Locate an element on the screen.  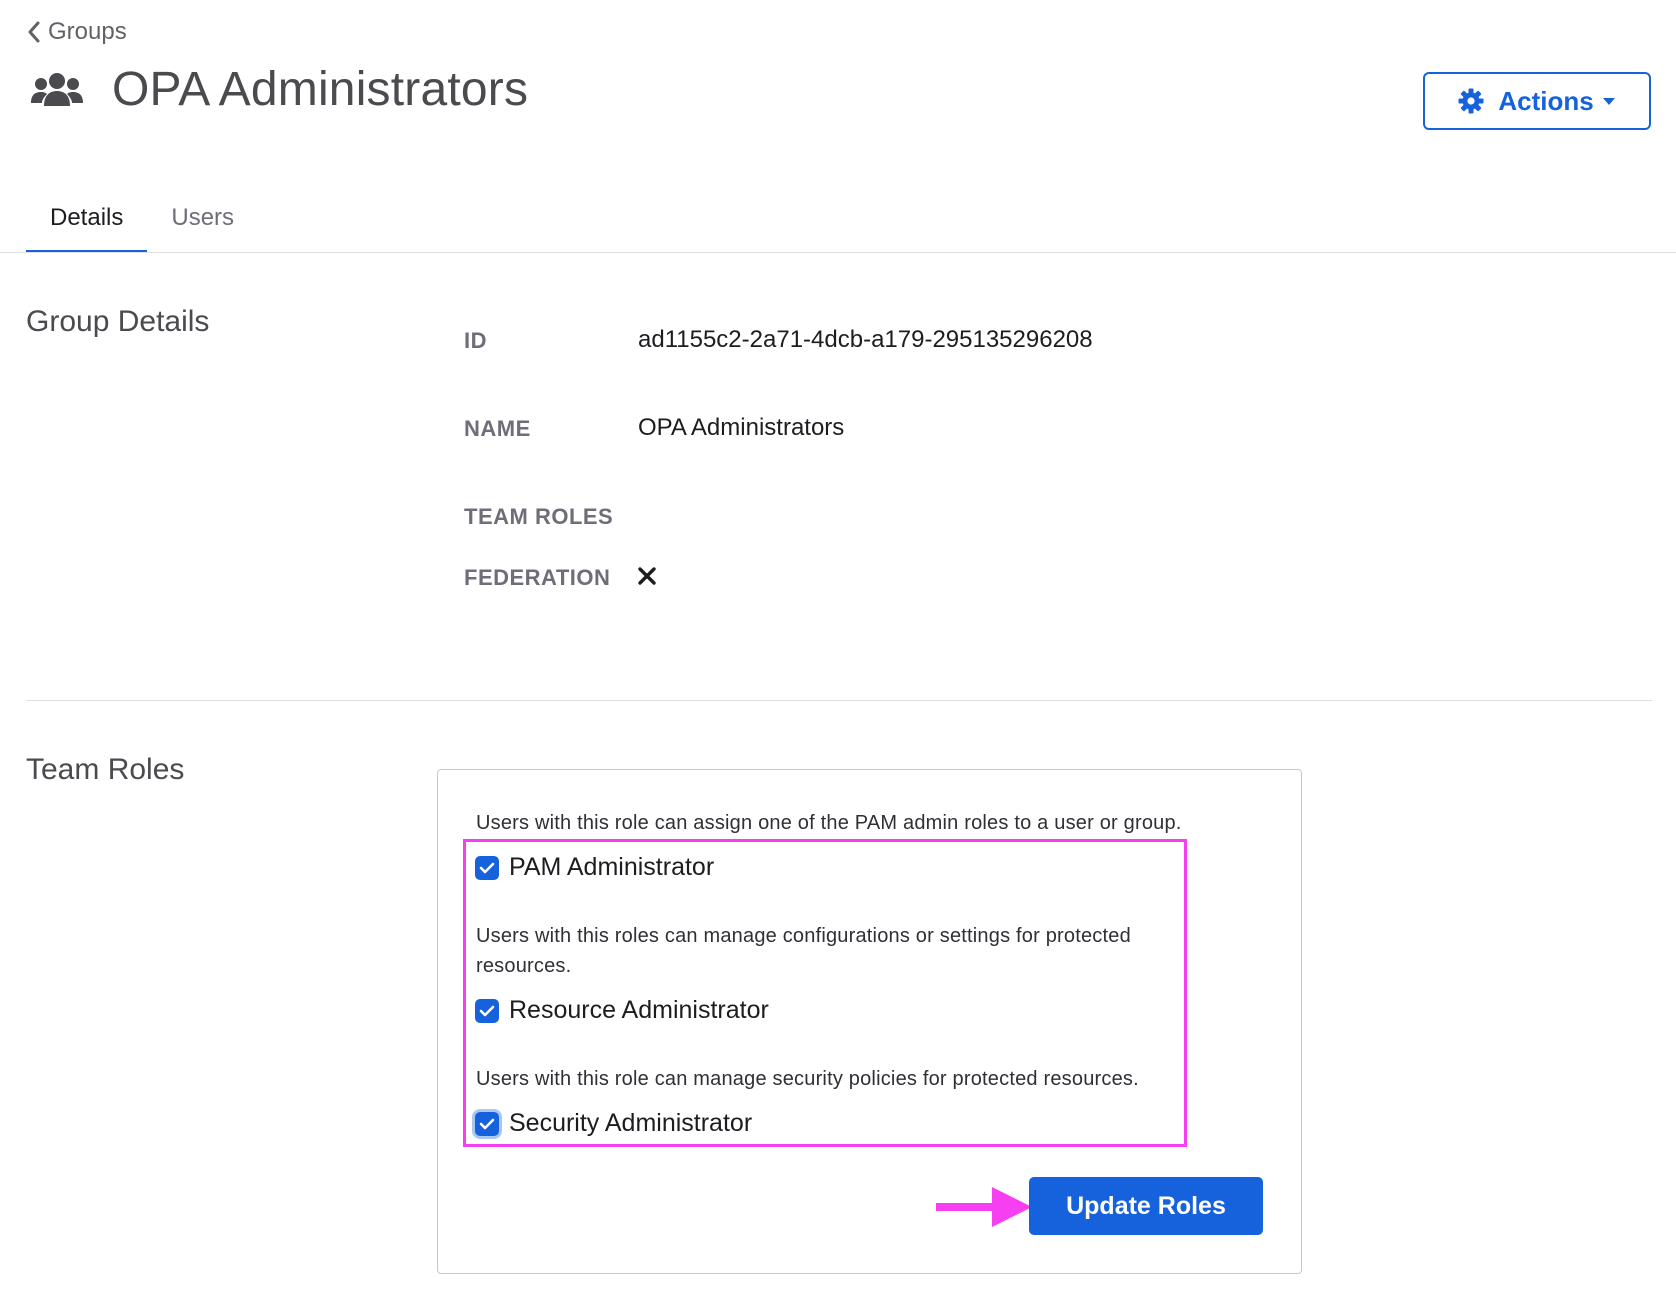
back-label: Groups is located at coordinates (87, 31).